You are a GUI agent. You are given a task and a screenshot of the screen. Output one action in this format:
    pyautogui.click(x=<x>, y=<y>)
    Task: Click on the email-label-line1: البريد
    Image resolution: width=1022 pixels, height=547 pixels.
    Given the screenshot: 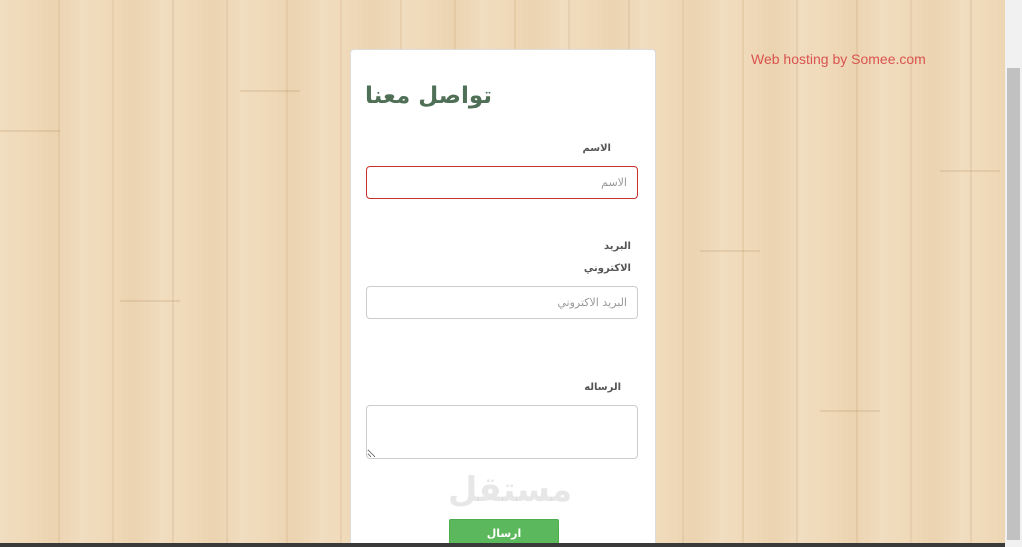 What is the action you would take?
    pyautogui.click(x=617, y=246)
    